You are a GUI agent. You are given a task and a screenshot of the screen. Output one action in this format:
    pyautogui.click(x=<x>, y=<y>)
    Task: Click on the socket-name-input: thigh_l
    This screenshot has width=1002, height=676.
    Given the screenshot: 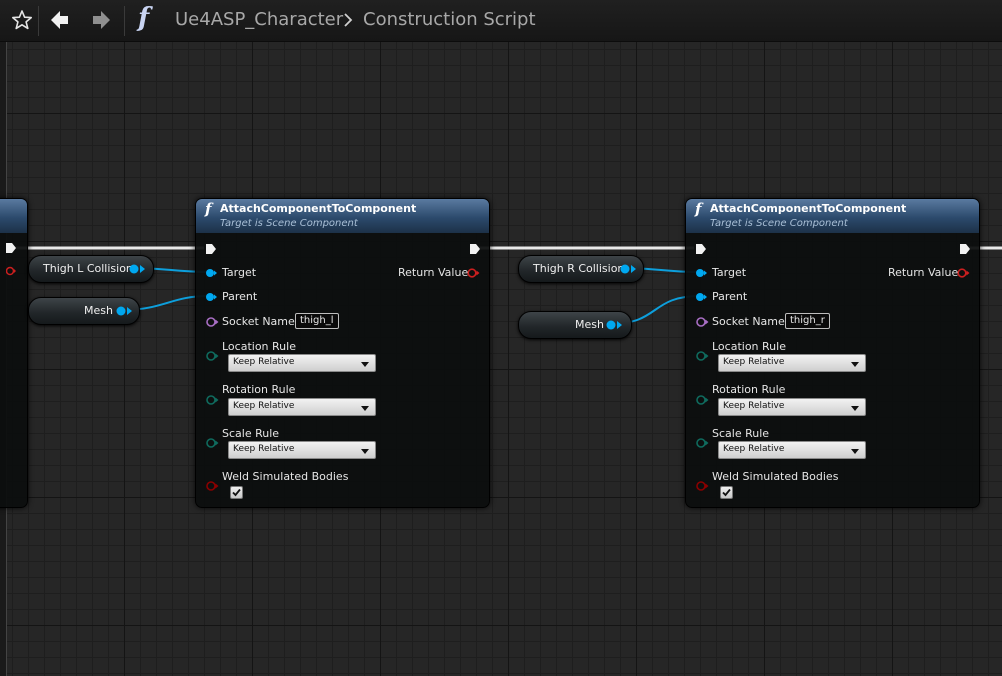 What is the action you would take?
    pyautogui.click(x=317, y=321)
    